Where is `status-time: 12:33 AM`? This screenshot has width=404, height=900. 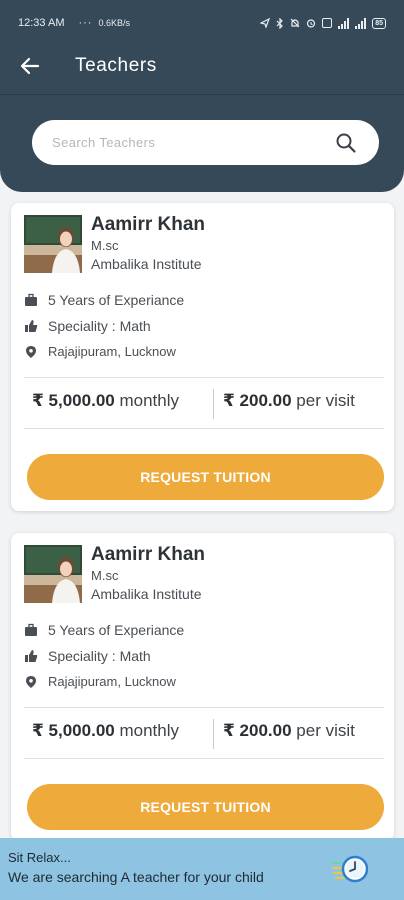
status-time: 12:33 AM is located at coordinates (41, 23).